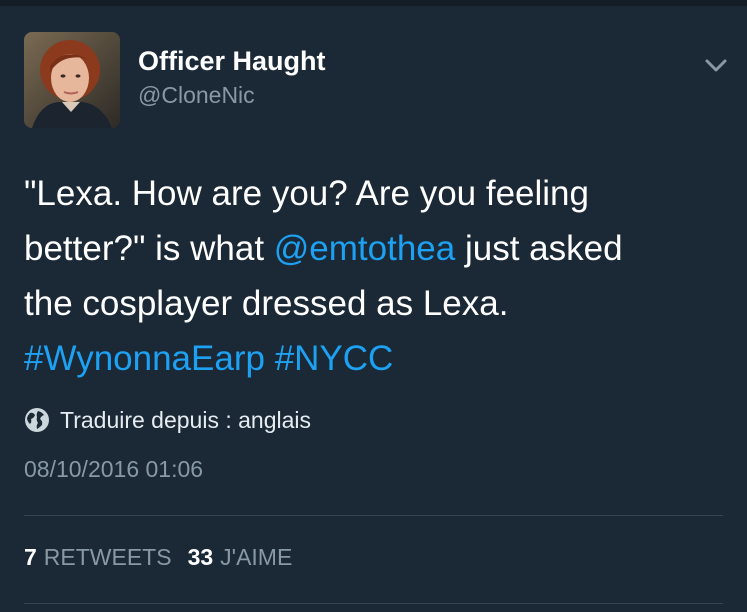 The image size is (747, 612). I want to click on tweet-stats: 7 RETWEETS 33 J'AIME, so click(166, 557).